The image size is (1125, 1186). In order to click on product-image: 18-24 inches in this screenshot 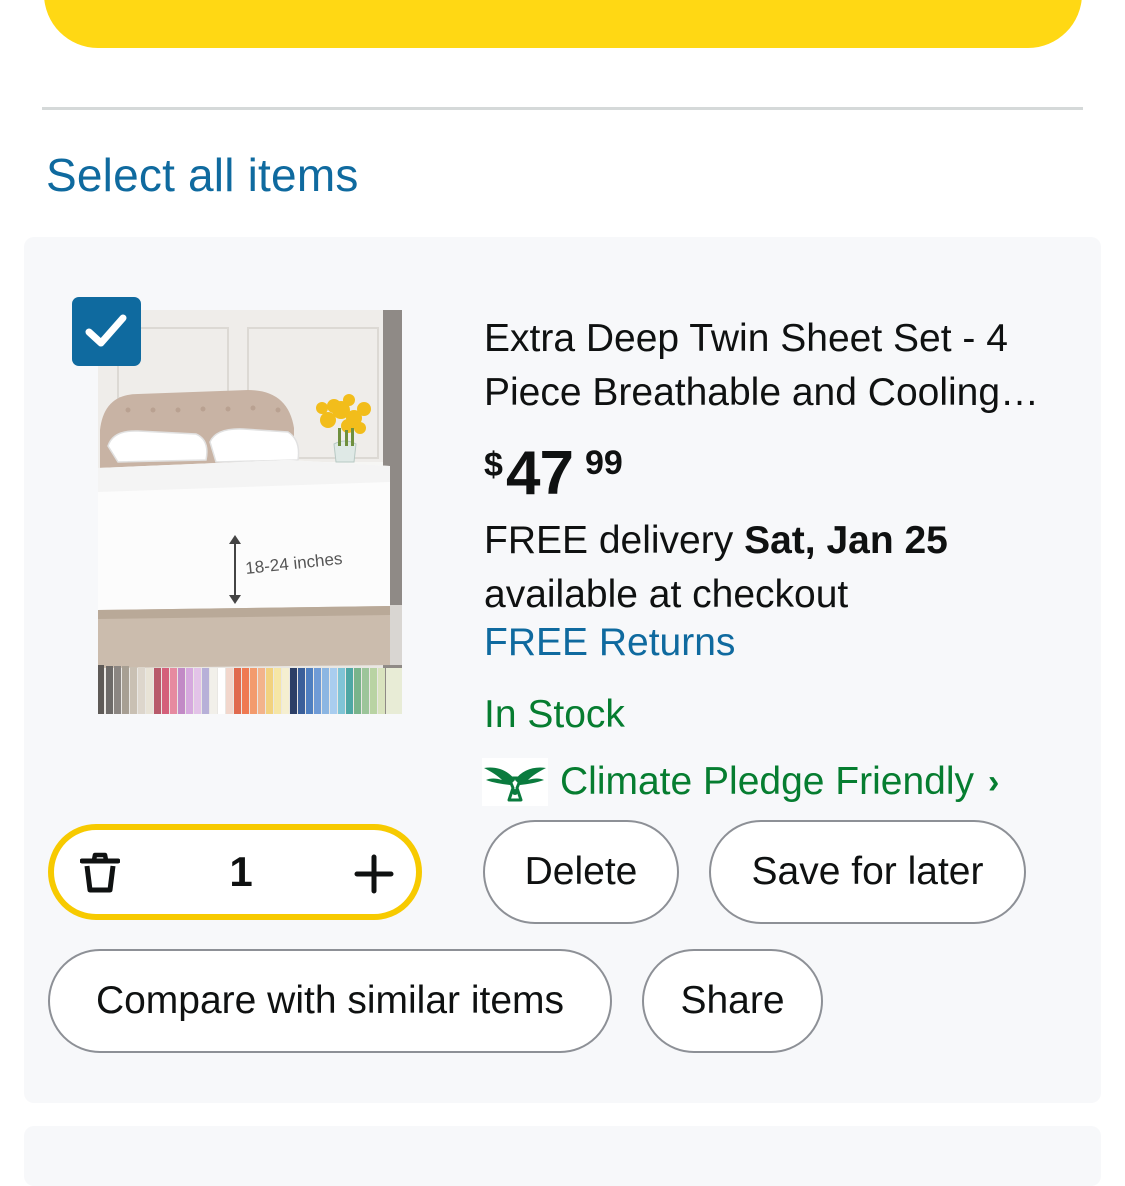, I will do `click(250, 512)`.